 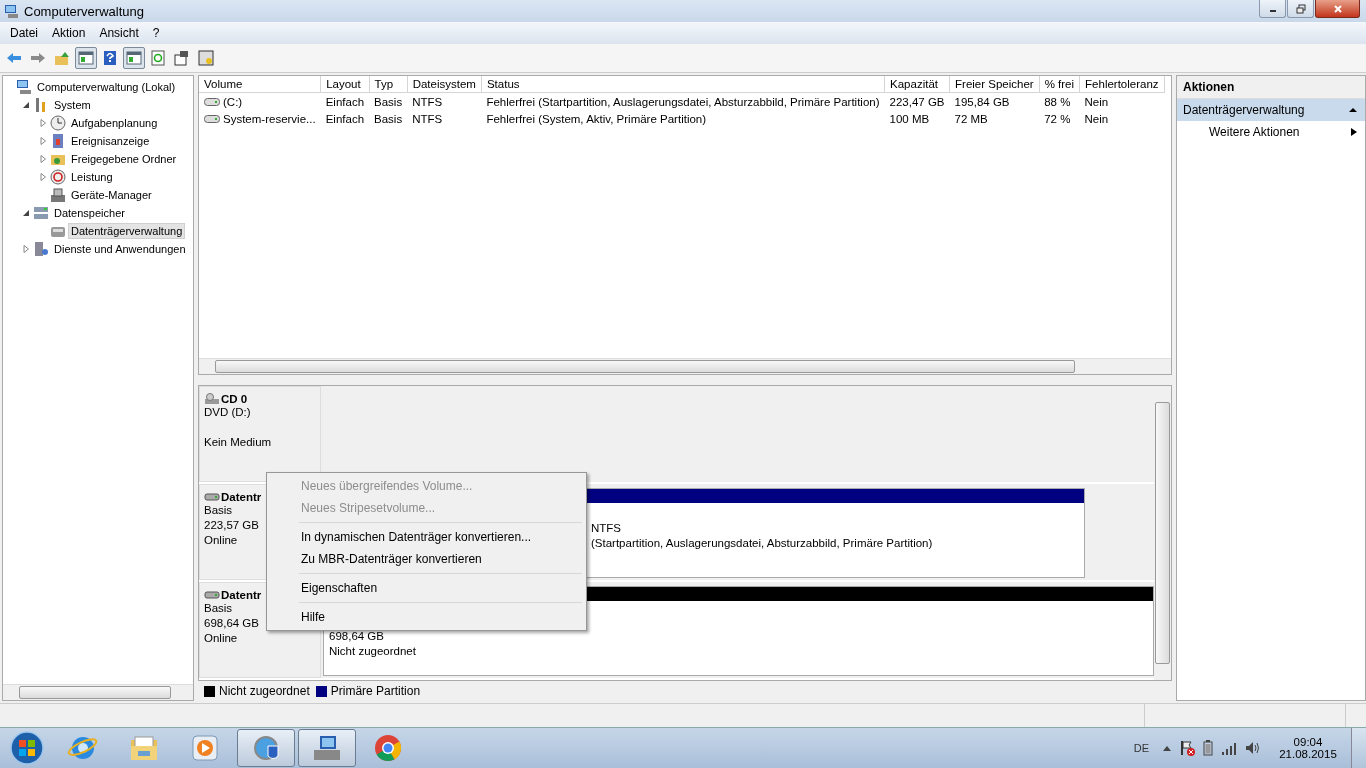 I want to click on disk-name: Datentr, so click(x=241, y=497).